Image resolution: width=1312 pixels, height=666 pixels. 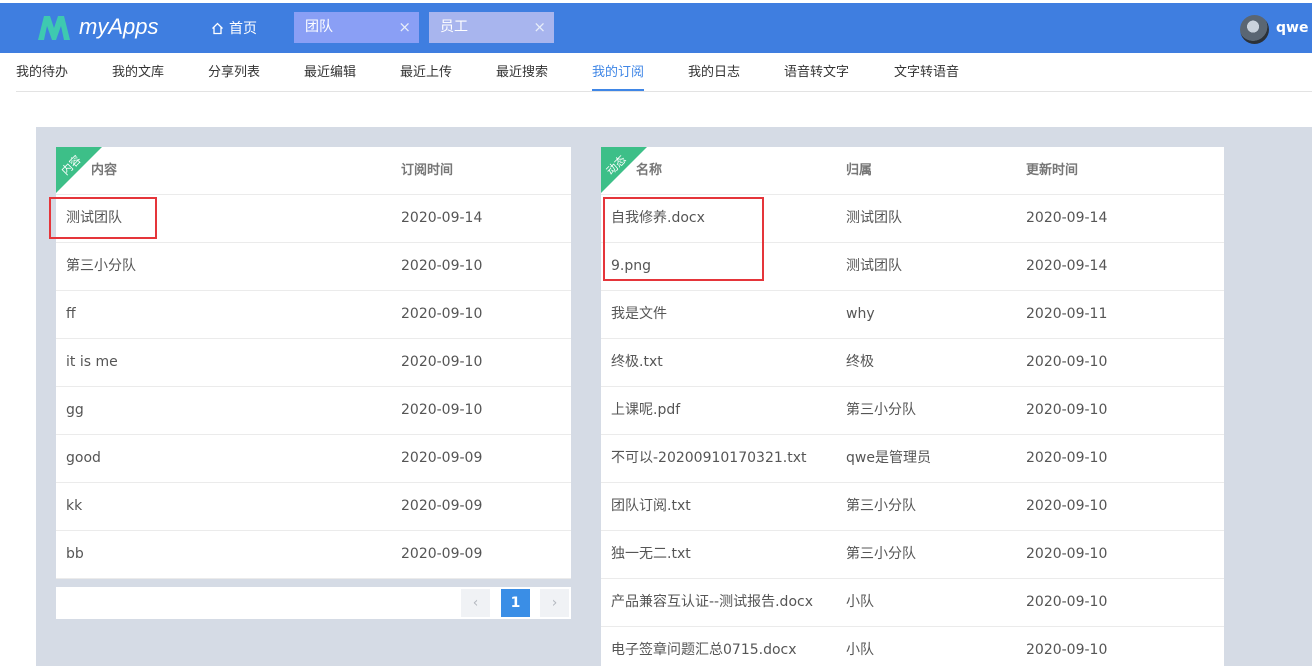 I want to click on file-owner: qwe是管理员, so click(x=888, y=458).